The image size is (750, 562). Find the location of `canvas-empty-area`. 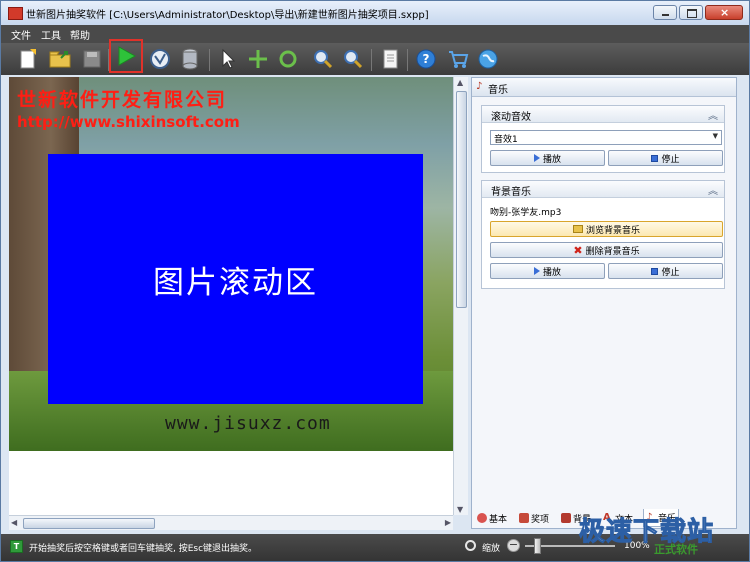

canvas-empty-area is located at coordinates (231, 483).